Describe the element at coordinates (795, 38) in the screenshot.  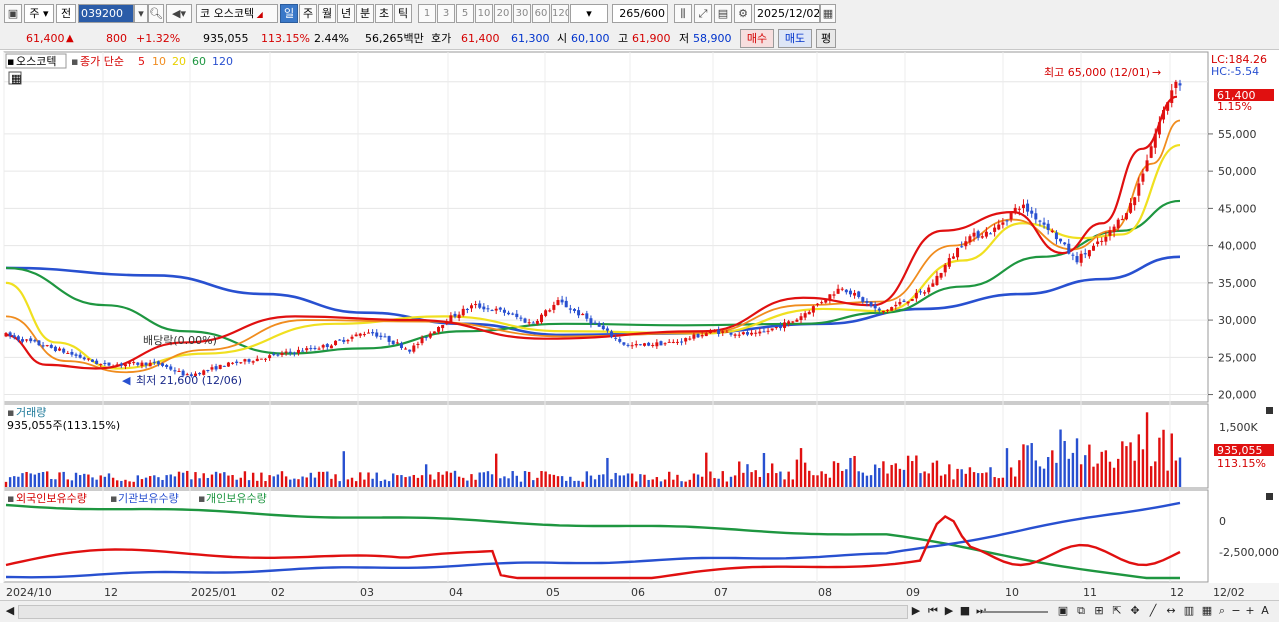
I see `sell-button: 매도` at that location.